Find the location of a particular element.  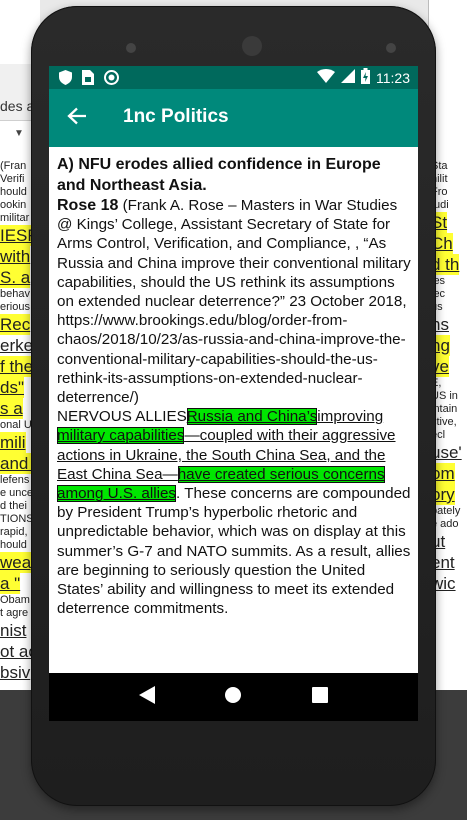

sim-card-icon is located at coordinates (88, 80).